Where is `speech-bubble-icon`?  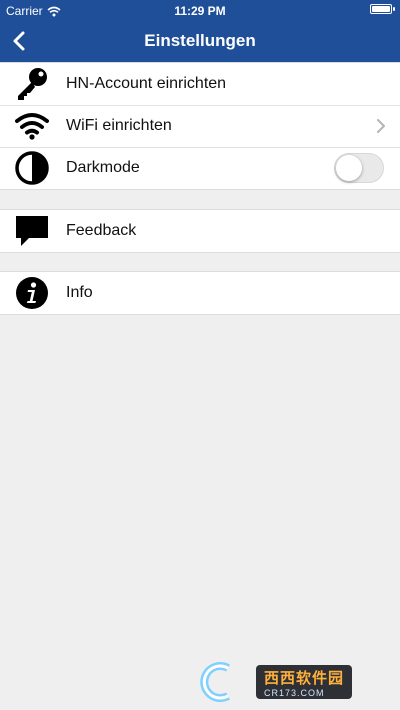
speech-bubble-icon is located at coordinates (32, 231).